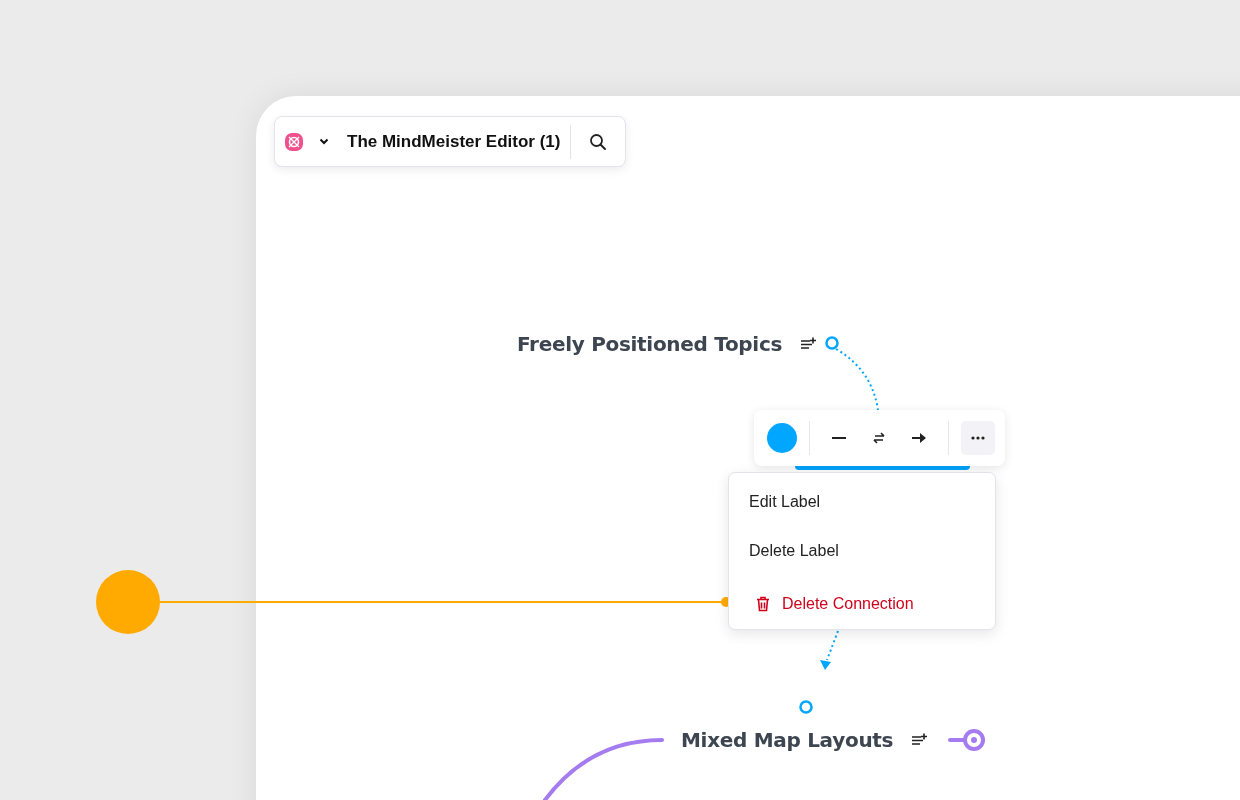  I want to click on menu-item: Delete Label, so click(862, 551).